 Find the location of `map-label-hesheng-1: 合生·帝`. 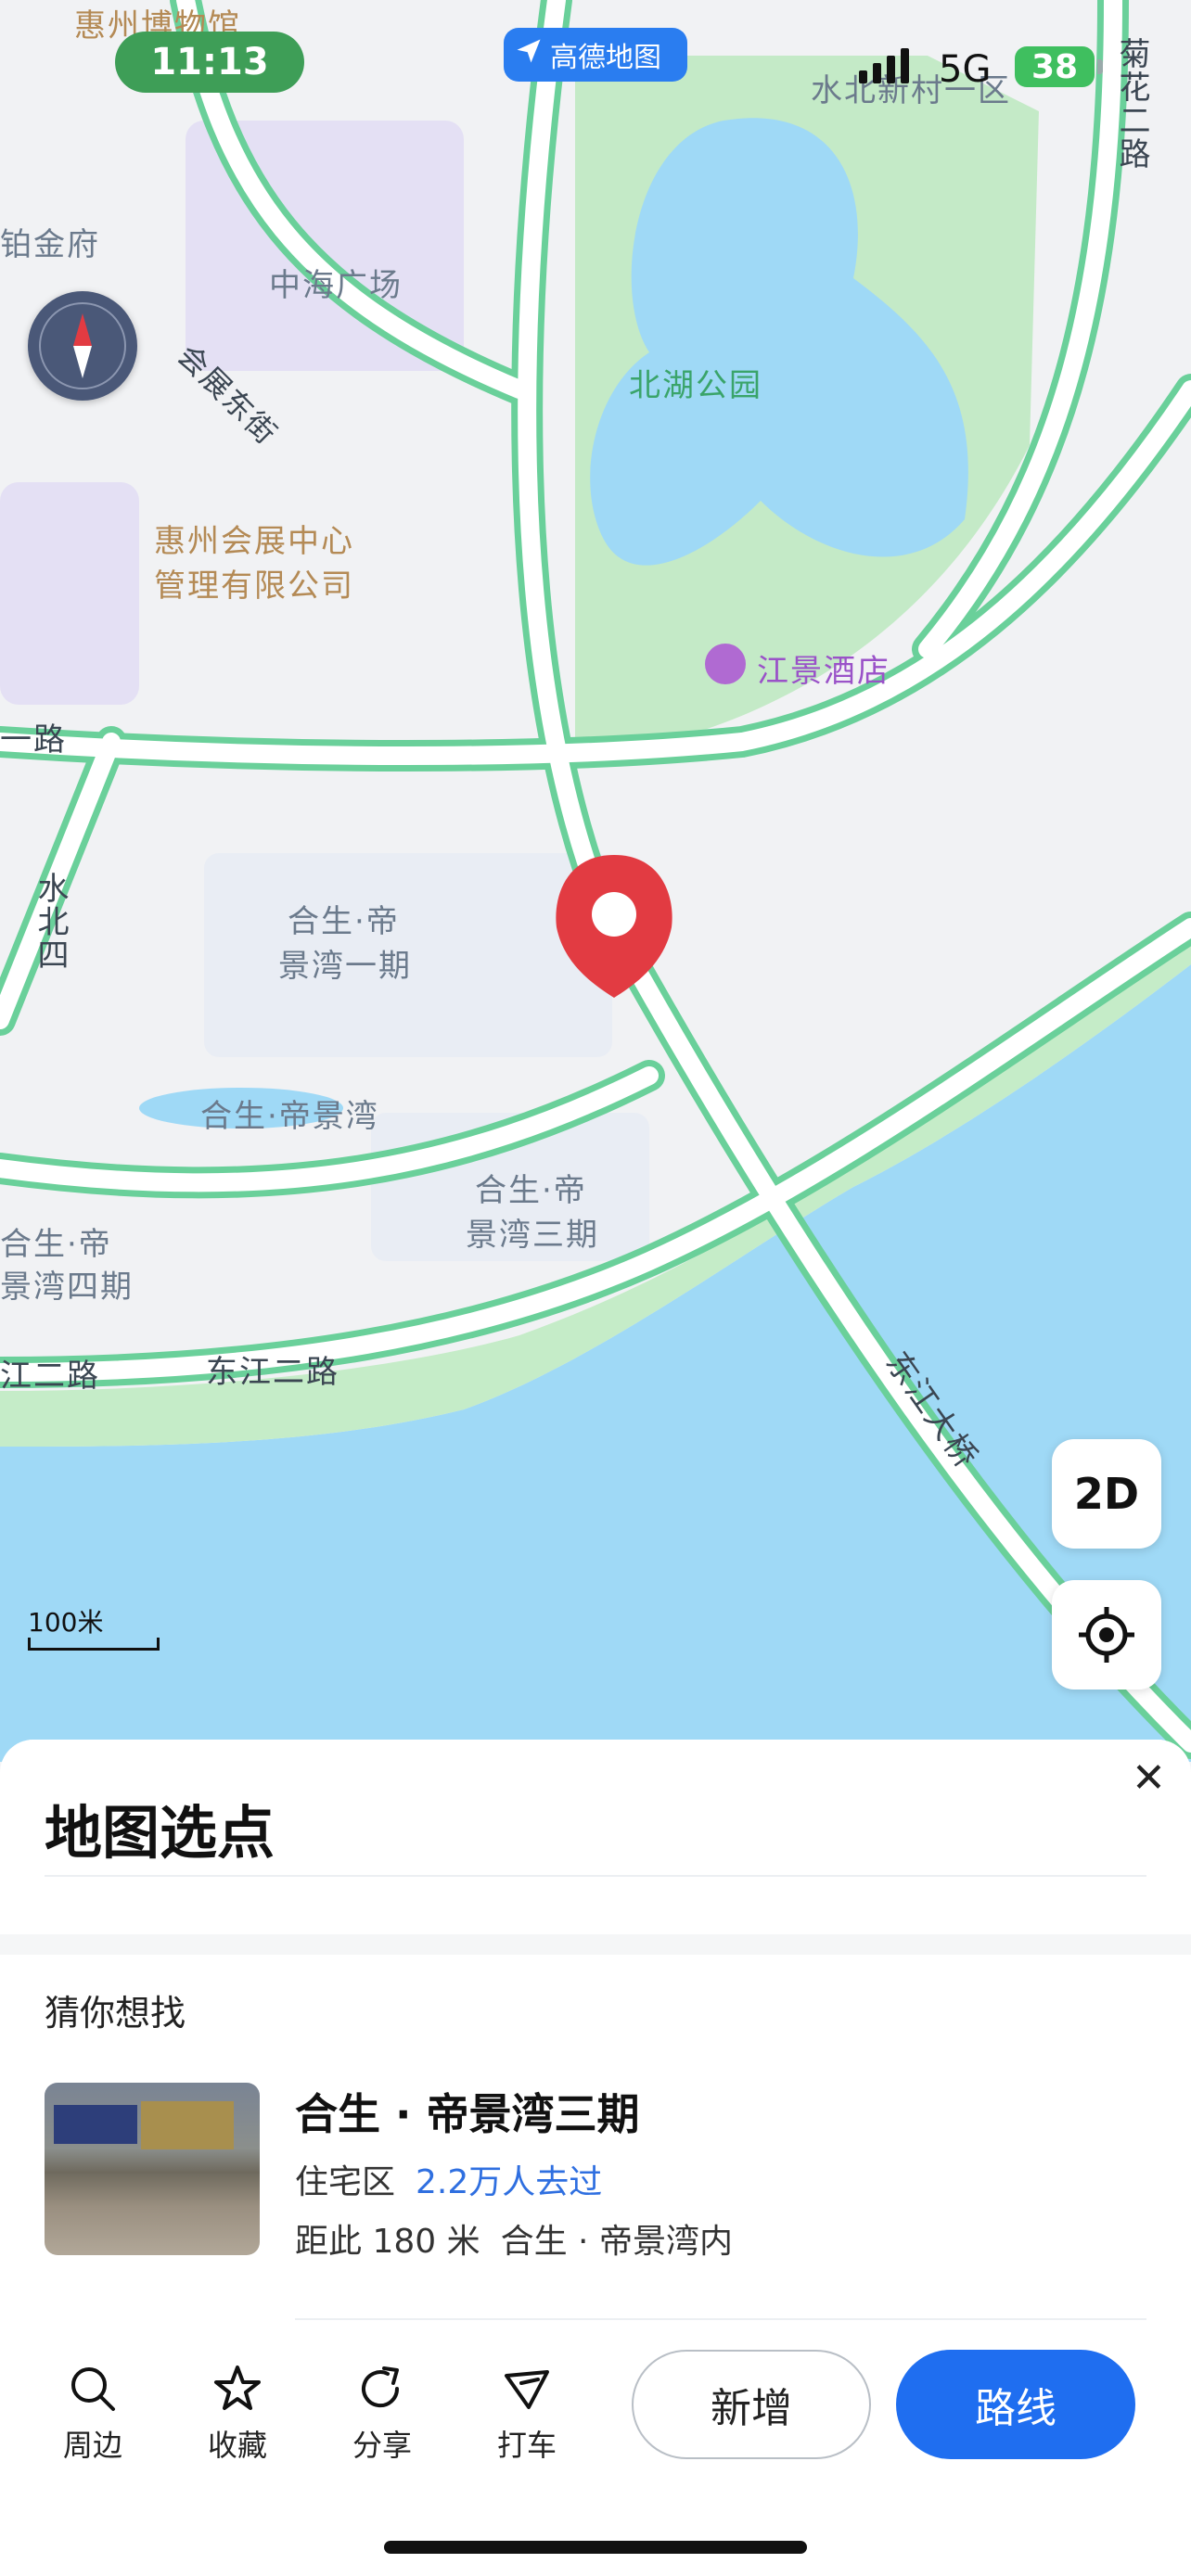

map-label-hesheng-1: 合生·帝 is located at coordinates (344, 918).